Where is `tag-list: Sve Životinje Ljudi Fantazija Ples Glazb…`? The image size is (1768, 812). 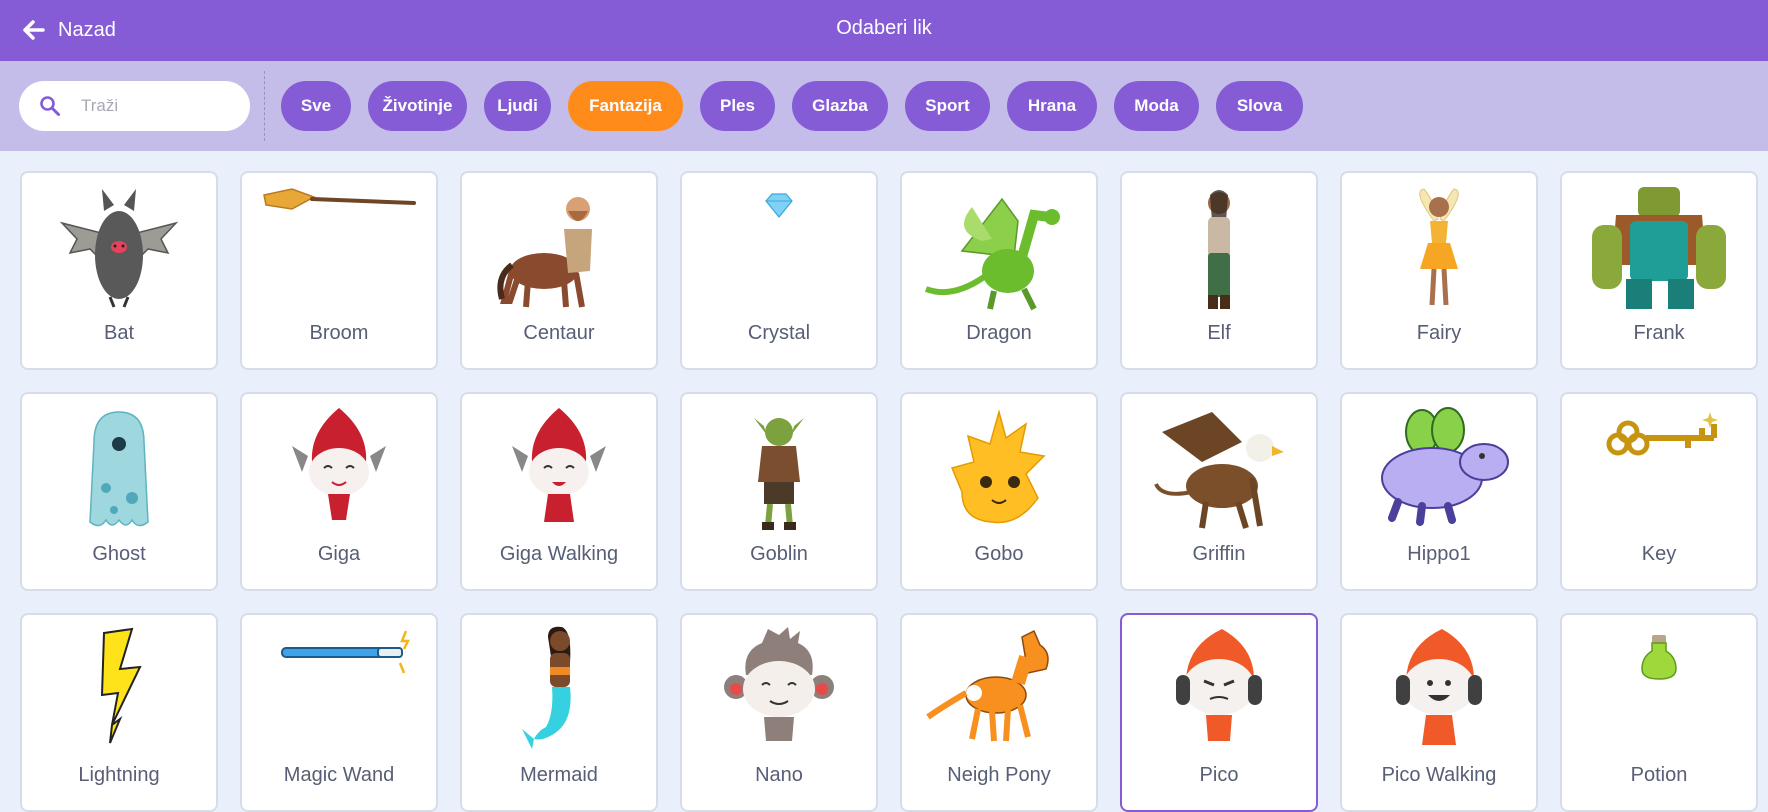 tag-list: Sve Životinje Ljudi Fantazija Ples Glazb… is located at coordinates (800, 106).